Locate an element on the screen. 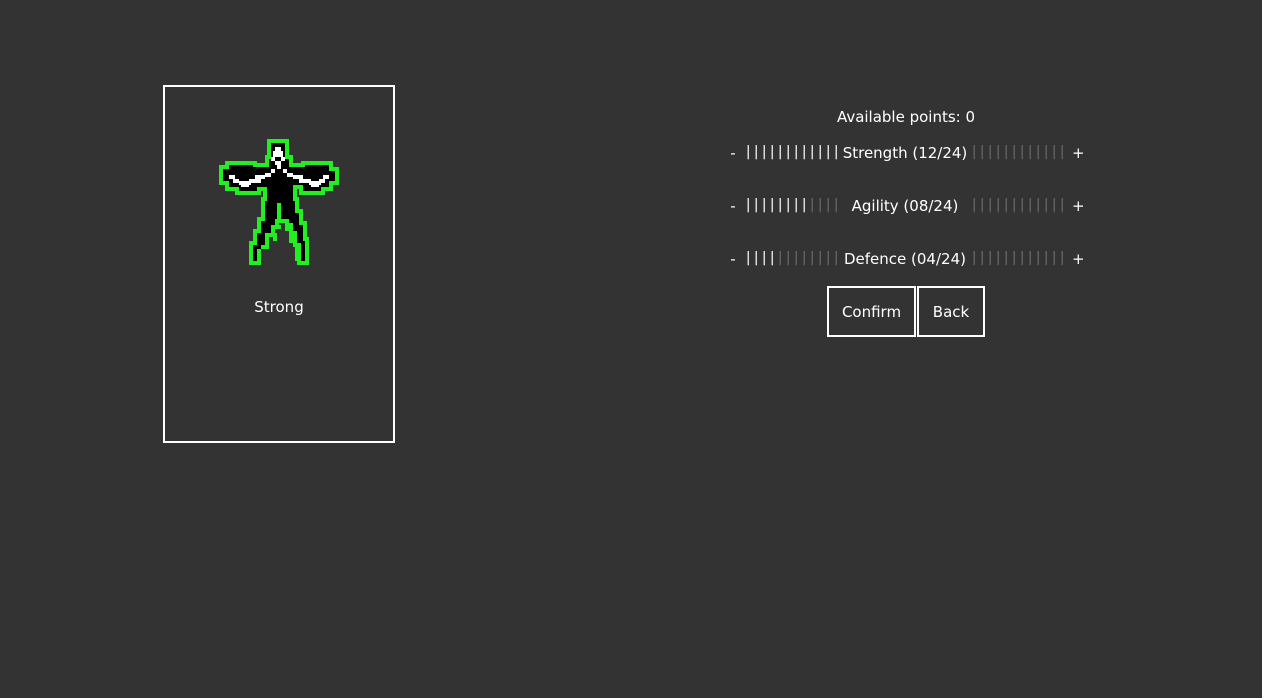 This screenshot has width=1262, height=698. strength-label: Strength (12/24) is located at coordinates (905, 153).